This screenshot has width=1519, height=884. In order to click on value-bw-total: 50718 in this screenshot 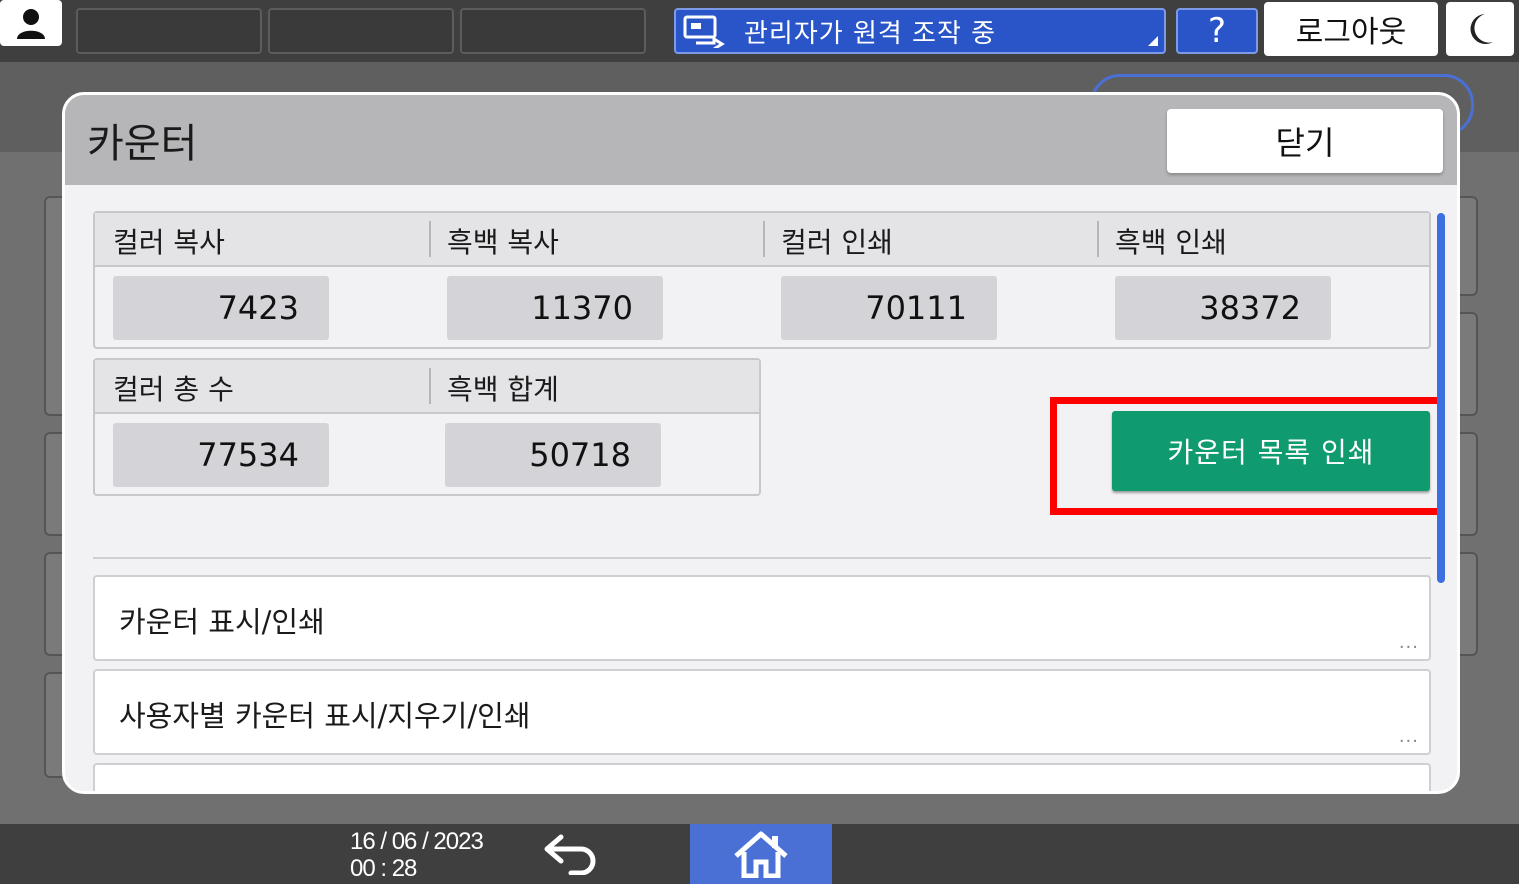, I will do `click(553, 455)`.